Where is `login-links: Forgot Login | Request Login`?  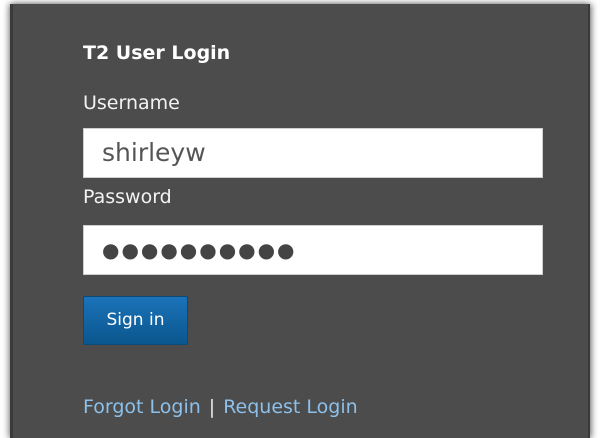 login-links: Forgot Login | Request Login is located at coordinates (220, 407).